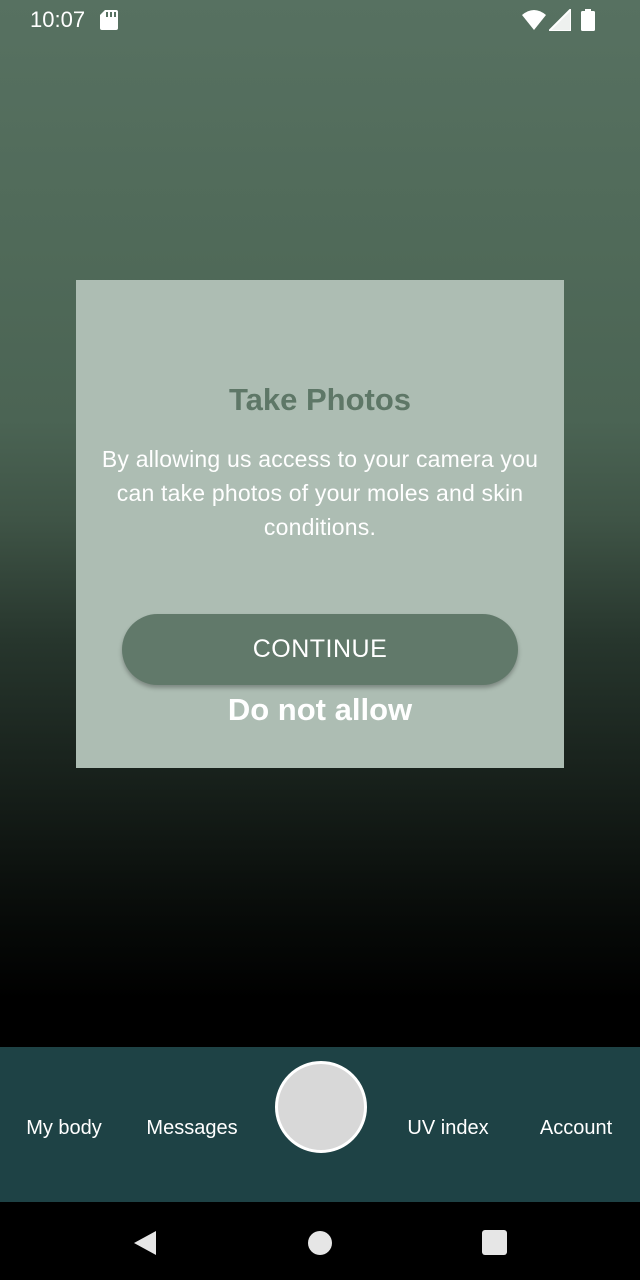 The image size is (640, 1280). I want to click on bottom-navigation: My body Messages UV index Account, so click(320, 1124).